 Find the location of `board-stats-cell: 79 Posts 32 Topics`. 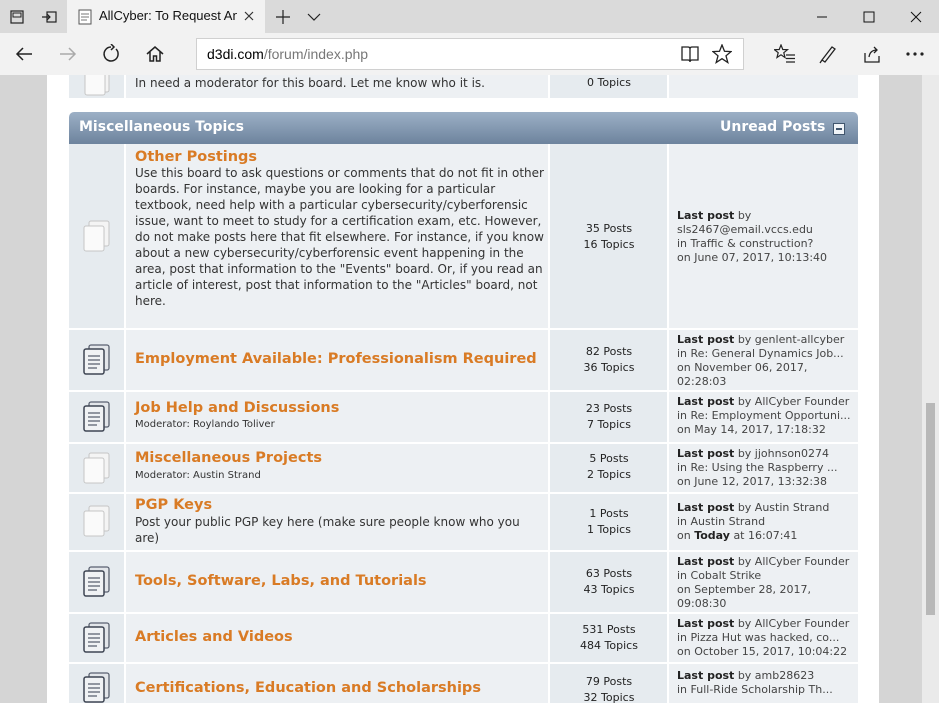

board-stats-cell: 79 Posts 32 Topics is located at coordinates (609, 683).